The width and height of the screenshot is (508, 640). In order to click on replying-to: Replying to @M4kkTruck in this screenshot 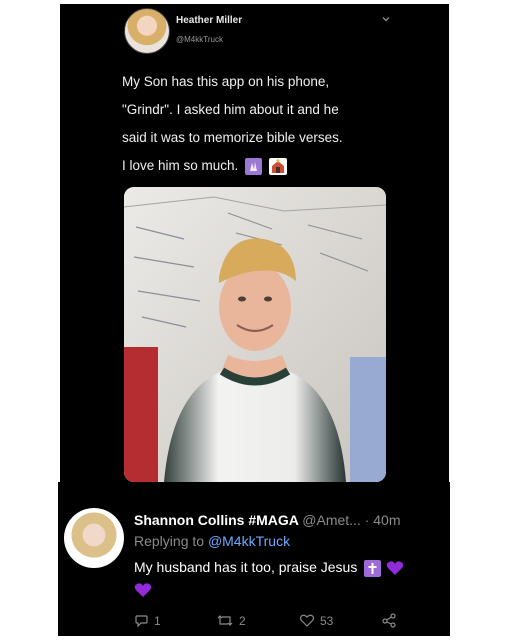, I will do `click(212, 541)`.